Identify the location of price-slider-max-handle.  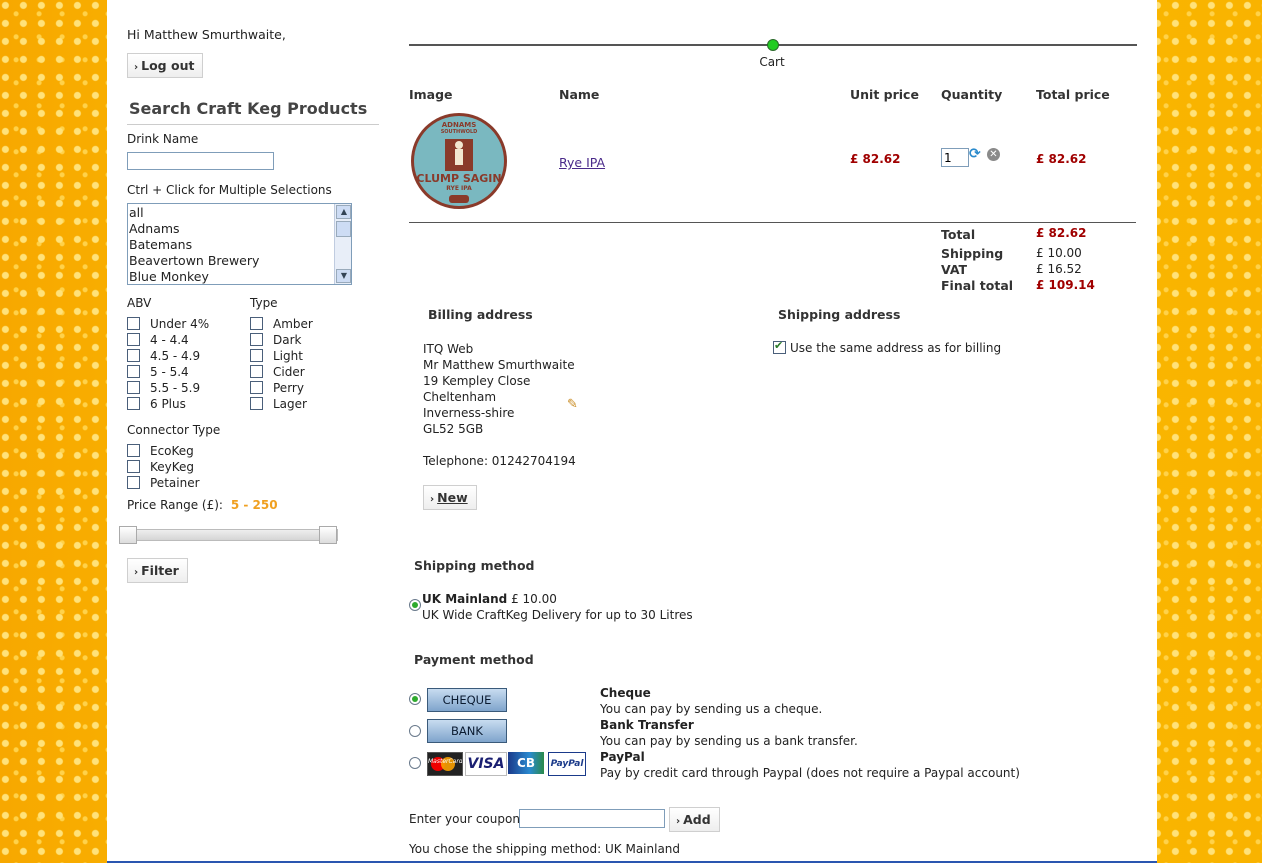
(328, 535).